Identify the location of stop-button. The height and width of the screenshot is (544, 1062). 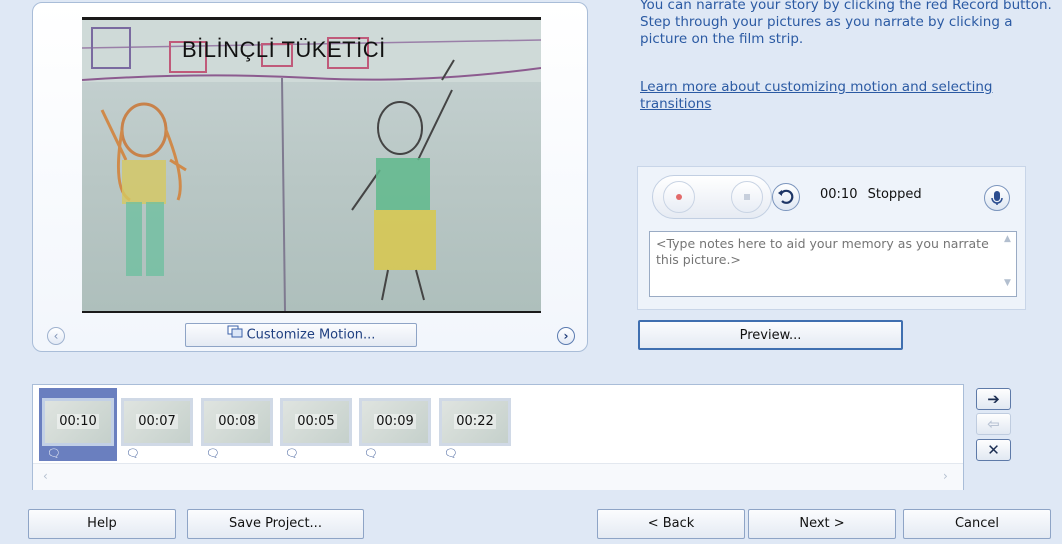
(747, 197).